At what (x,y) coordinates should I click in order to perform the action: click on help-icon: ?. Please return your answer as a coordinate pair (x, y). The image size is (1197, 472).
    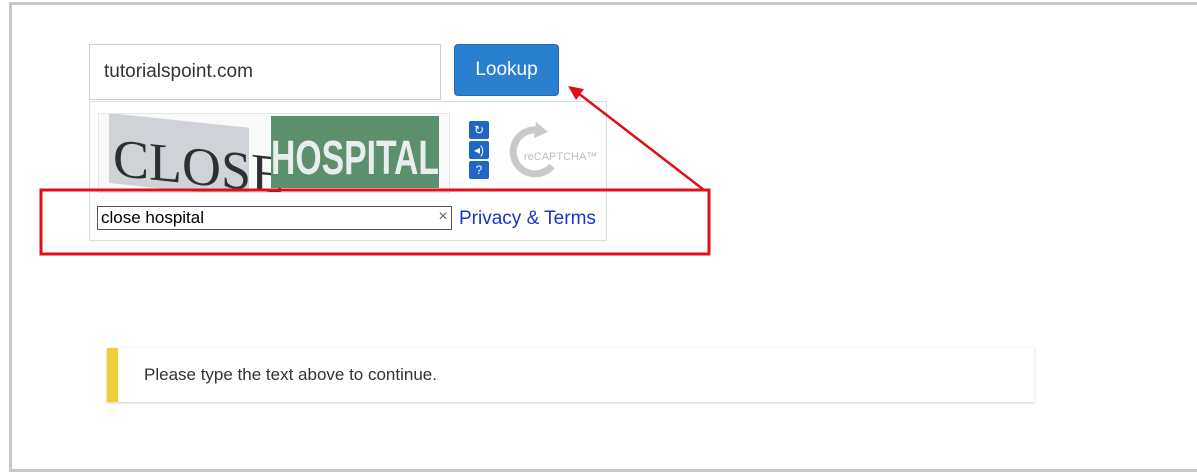
    Looking at the image, I should click on (479, 170).